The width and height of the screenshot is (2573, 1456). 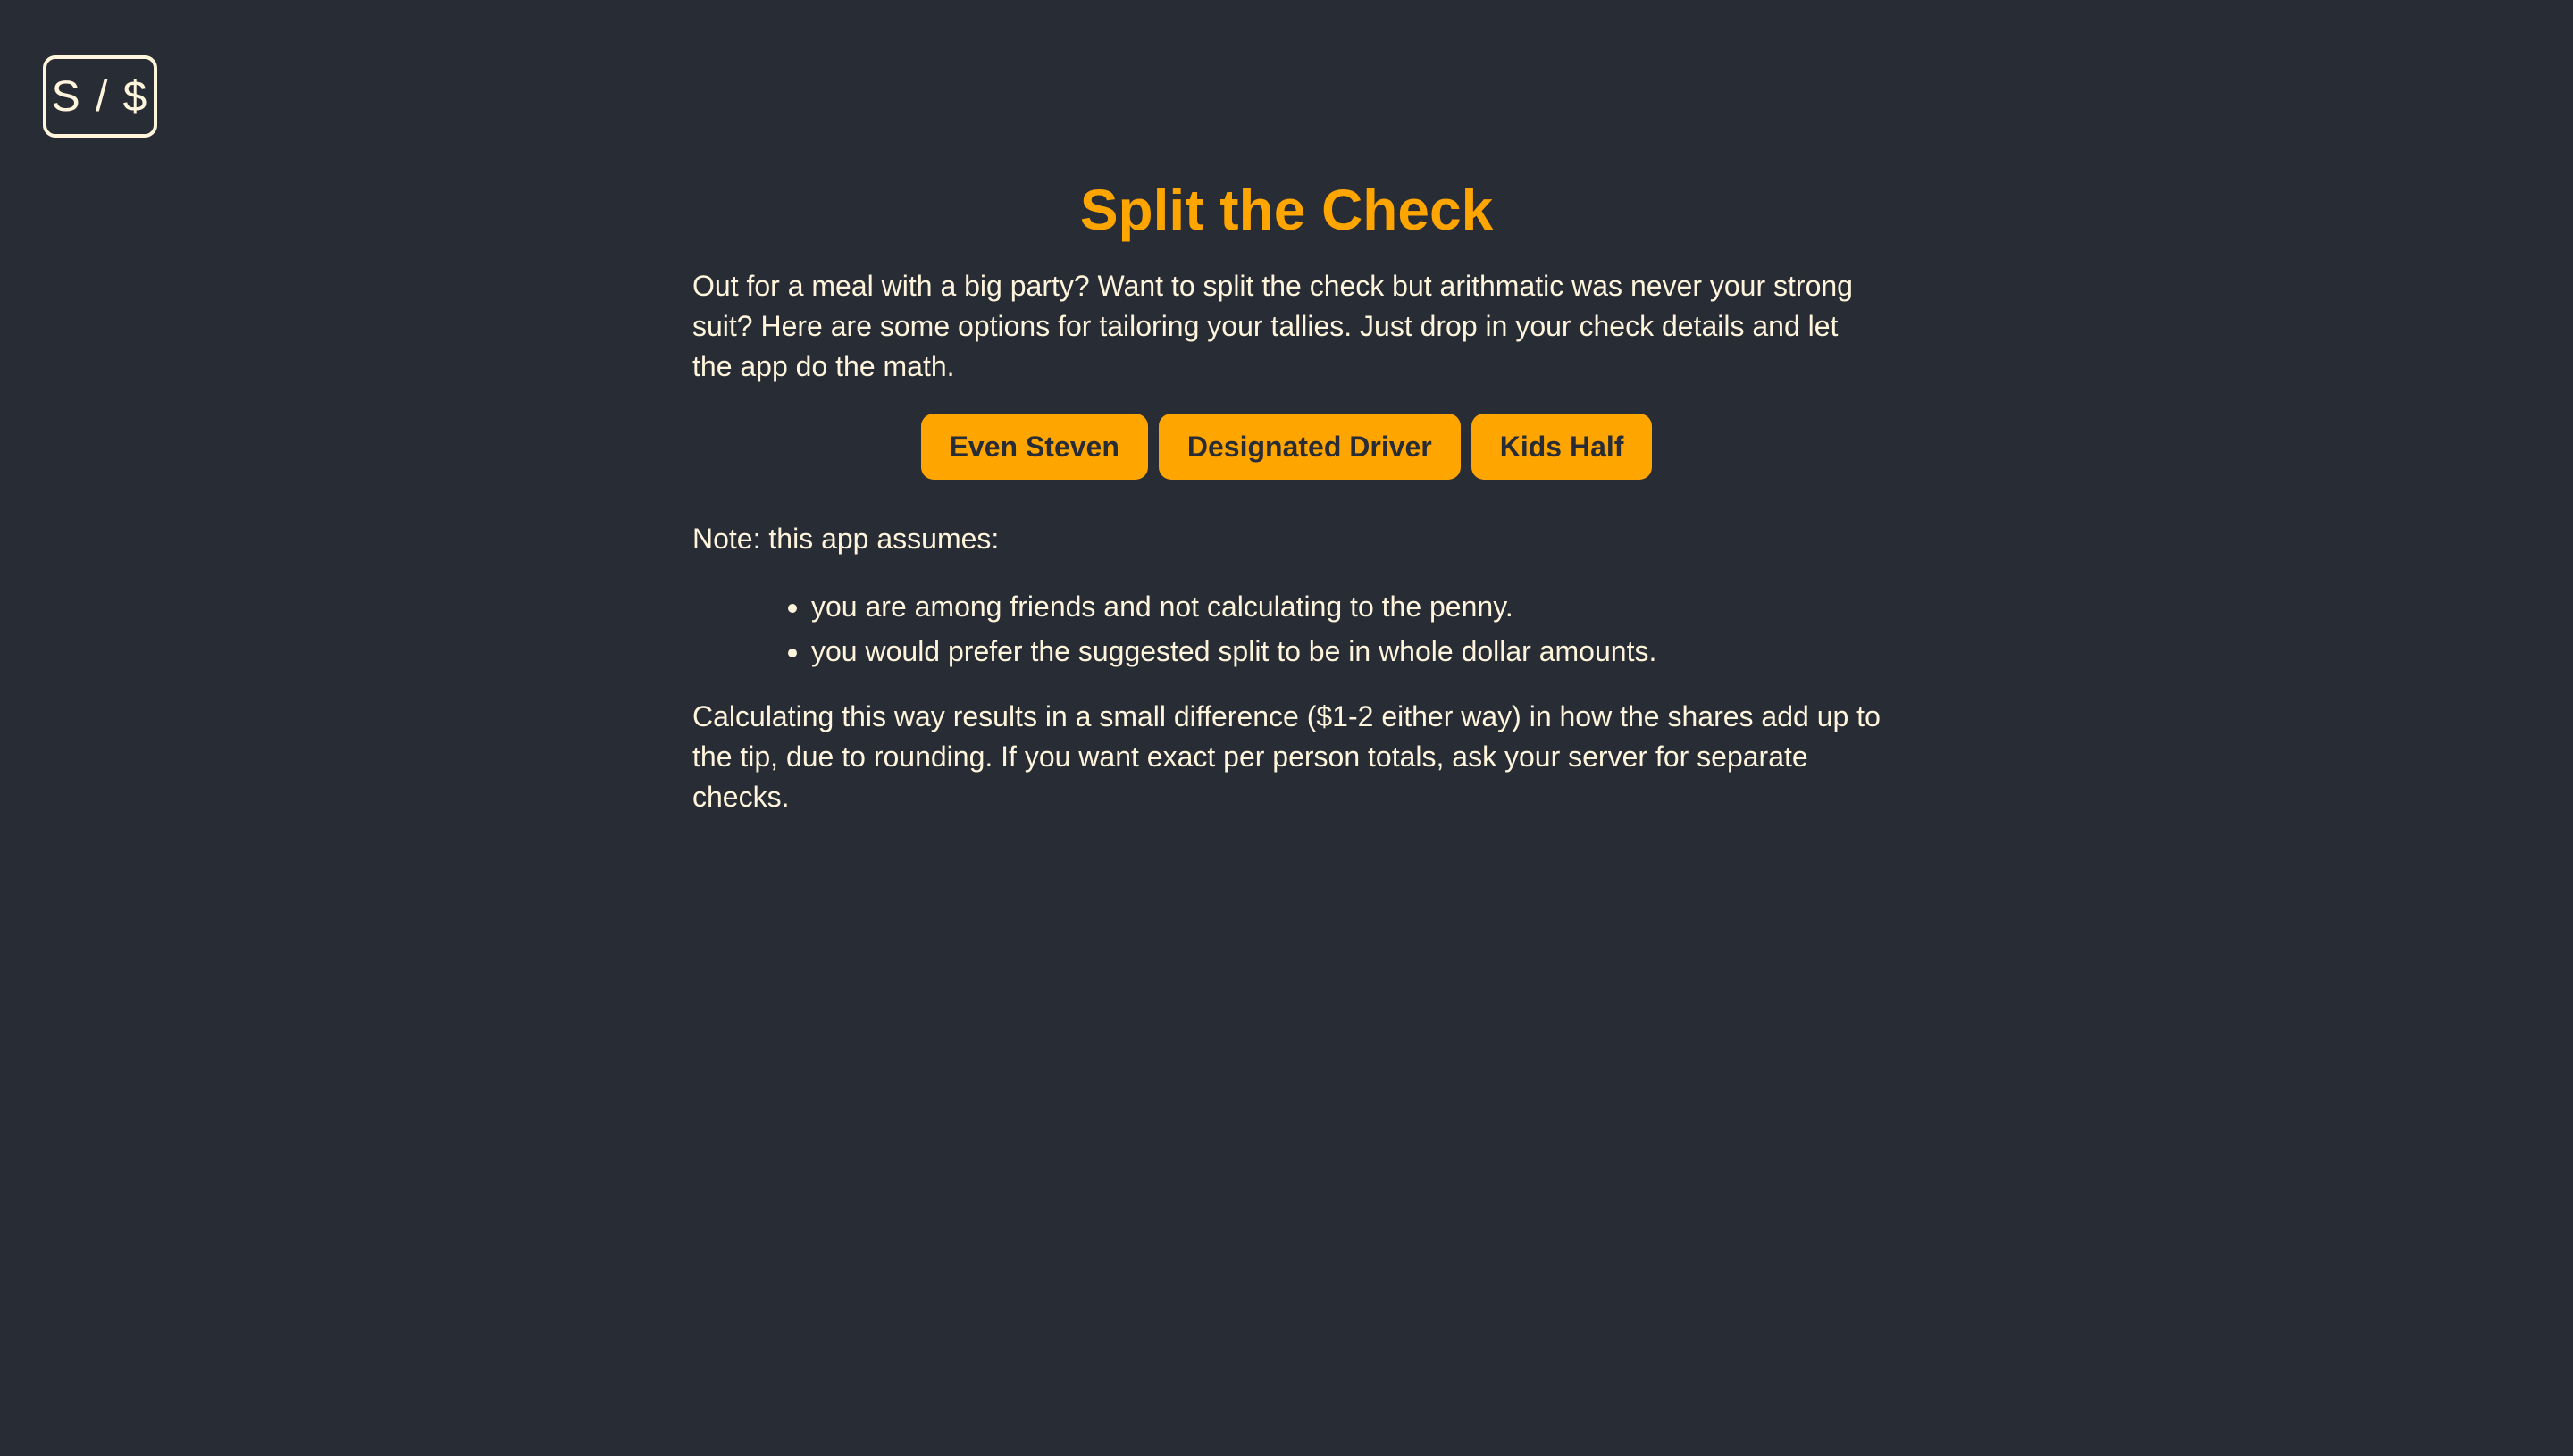 I want to click on designated-driver-button: Designated Driver, so click(x=1309, y=447).